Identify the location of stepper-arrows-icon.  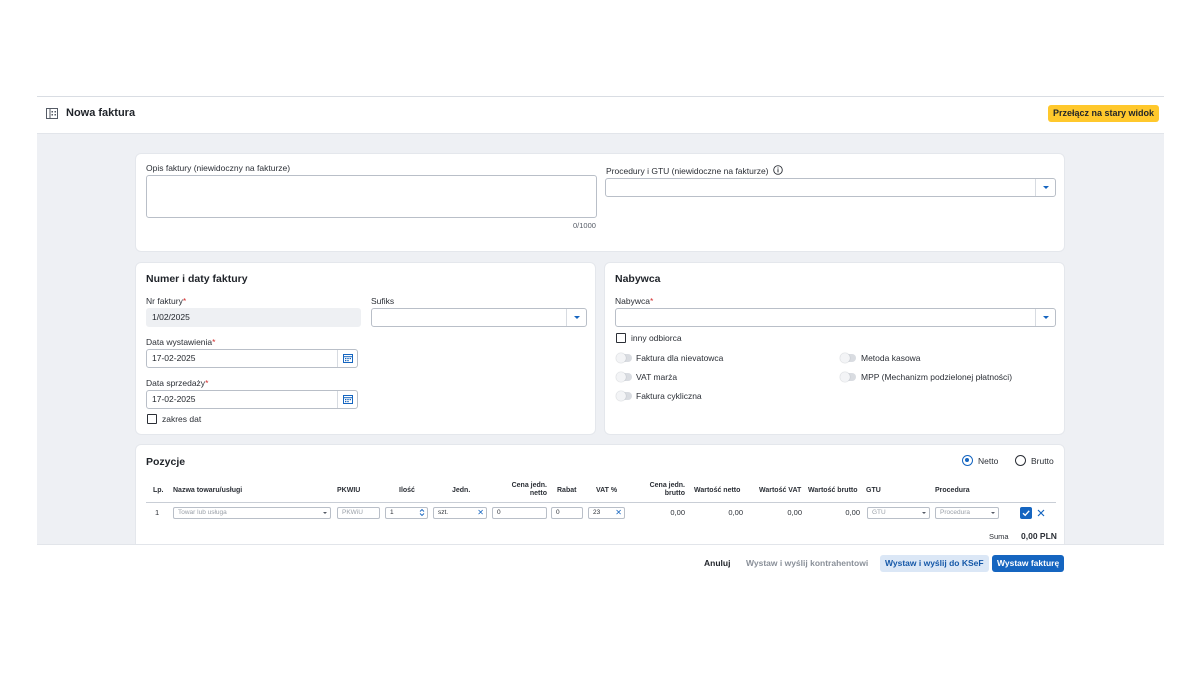
(422, 512).